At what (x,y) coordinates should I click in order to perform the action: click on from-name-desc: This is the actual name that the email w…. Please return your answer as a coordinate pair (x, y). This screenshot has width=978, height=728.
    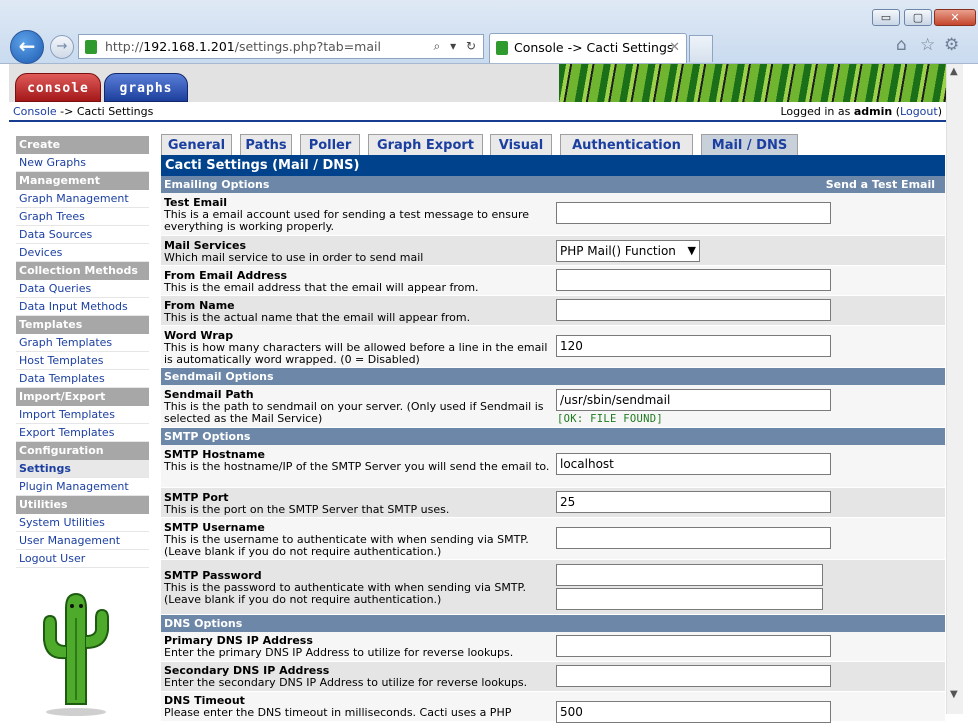
    Looking at the image, I should click on (317, 317).